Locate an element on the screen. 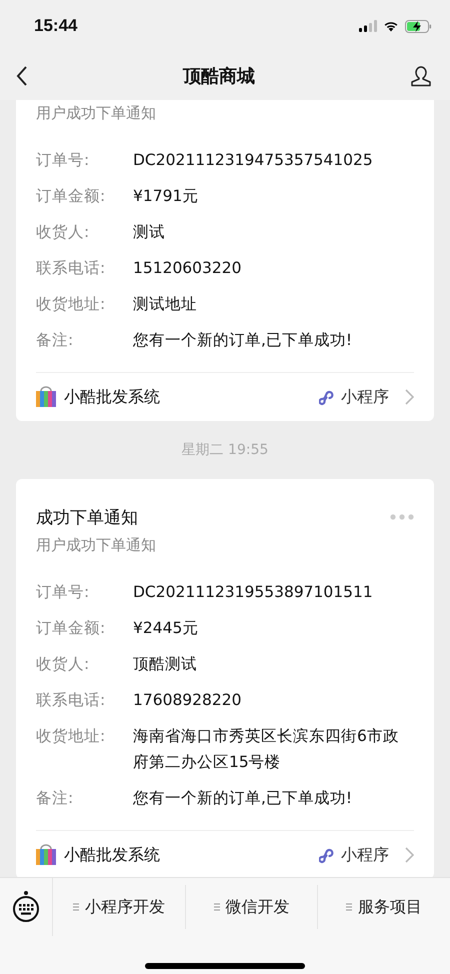 Image resolution: width=450 pixels, height=974 pixels. field-value: 顶酷测试 is located at coordinates (165, 664).